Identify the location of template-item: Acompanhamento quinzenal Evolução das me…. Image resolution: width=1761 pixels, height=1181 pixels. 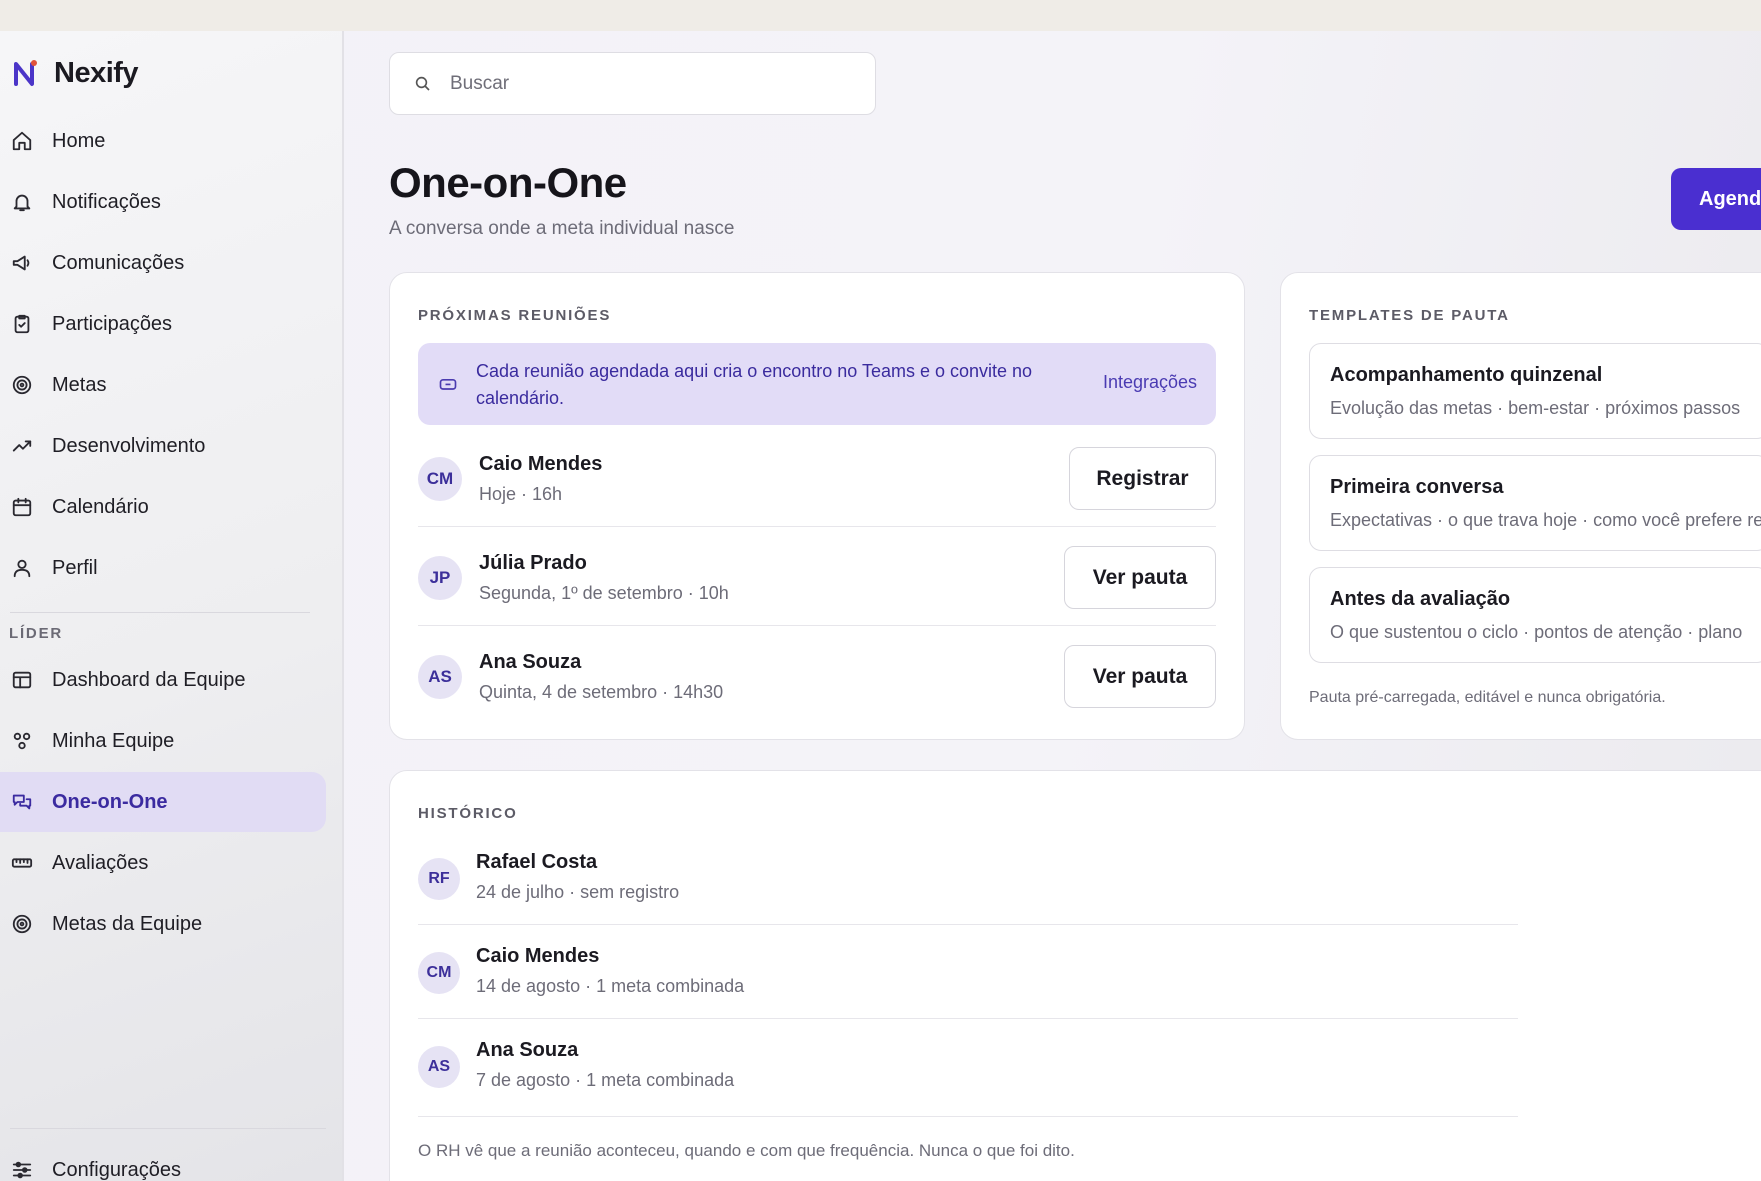
(1535, 391).